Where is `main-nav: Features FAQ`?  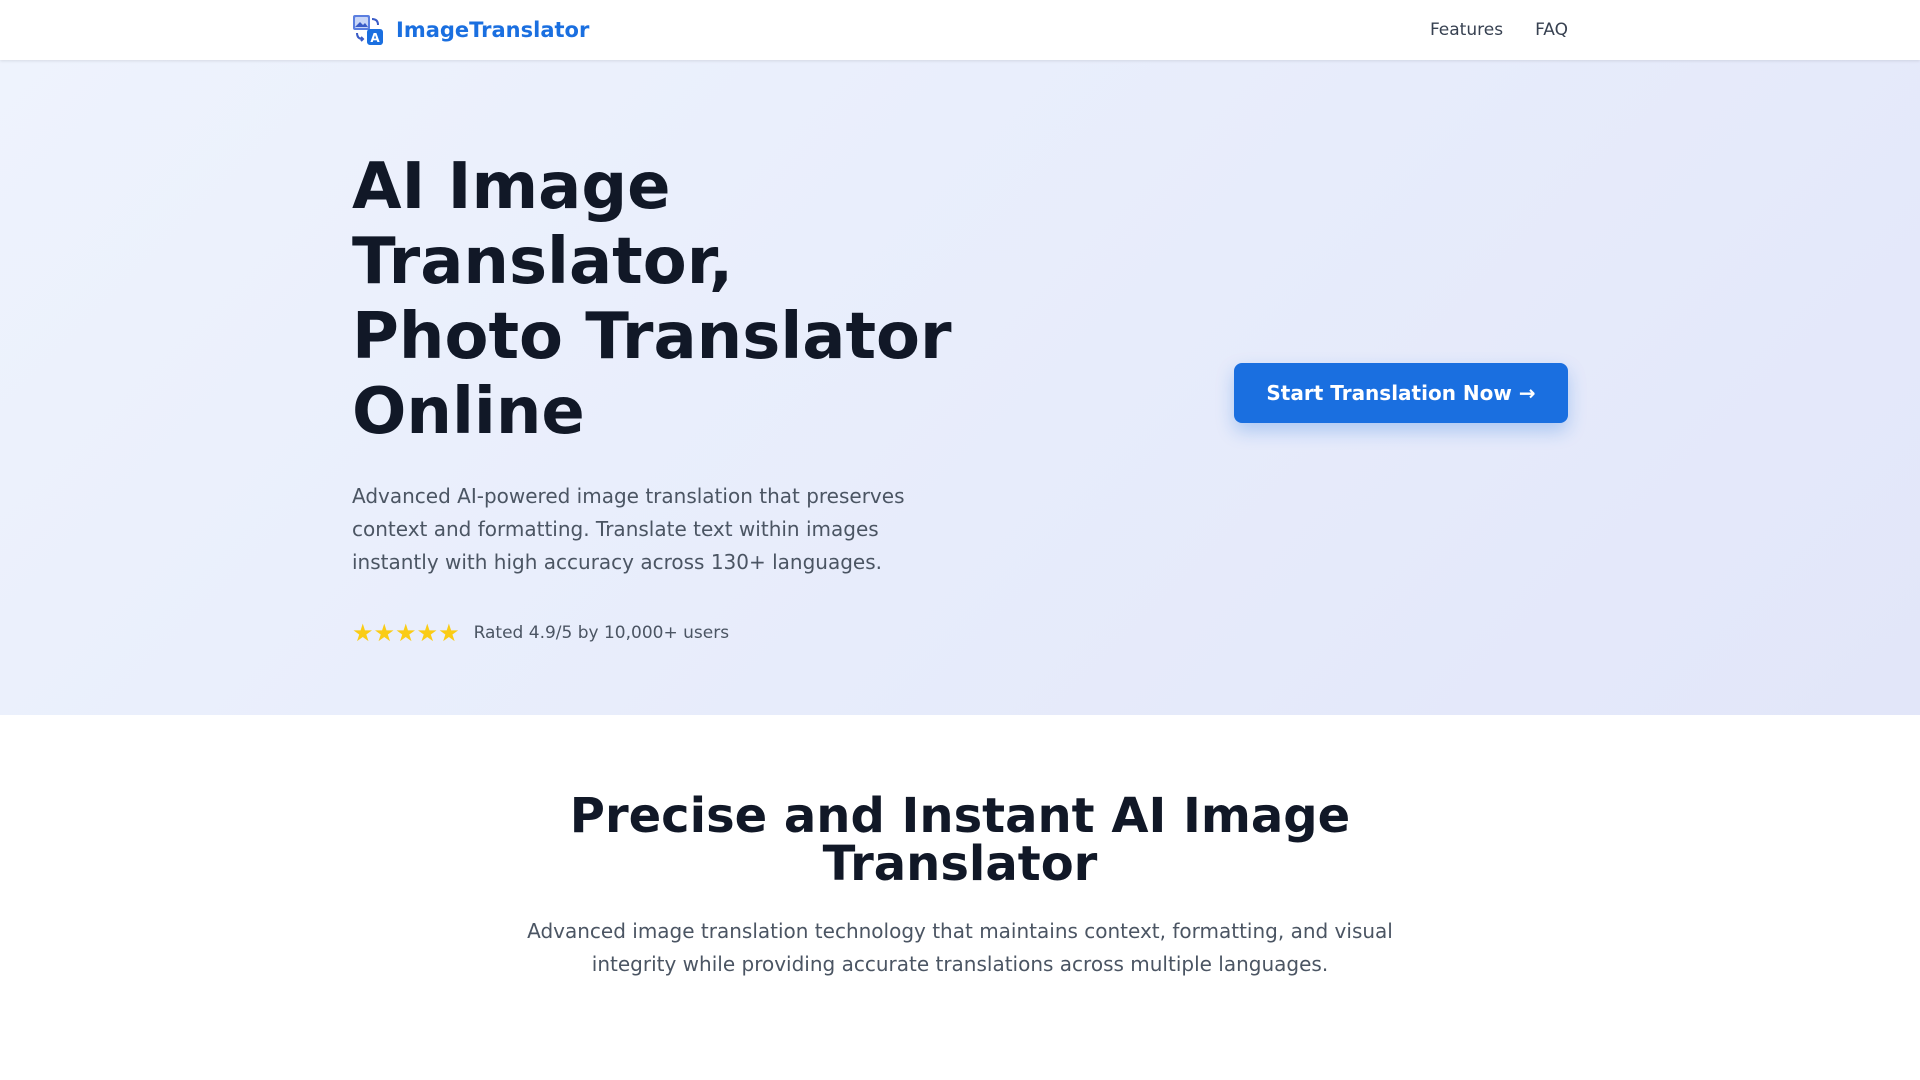
main-nav: Features FAQ is located at coordinates (1499, 30).